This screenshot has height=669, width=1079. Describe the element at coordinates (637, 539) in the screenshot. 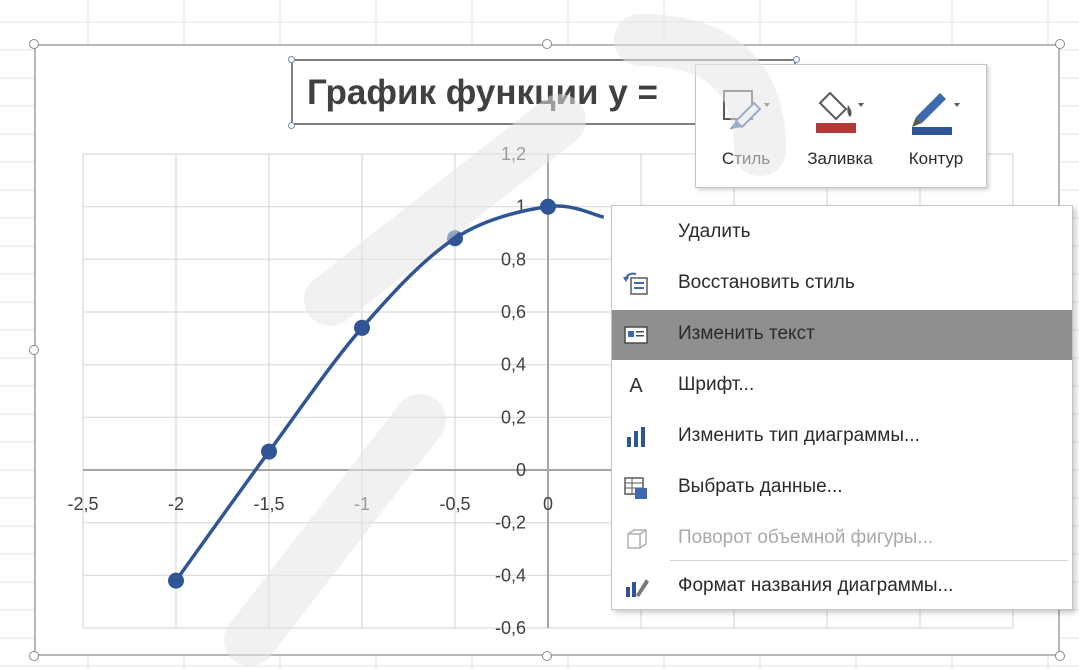

I see `3d-rotation-icon` at that location.